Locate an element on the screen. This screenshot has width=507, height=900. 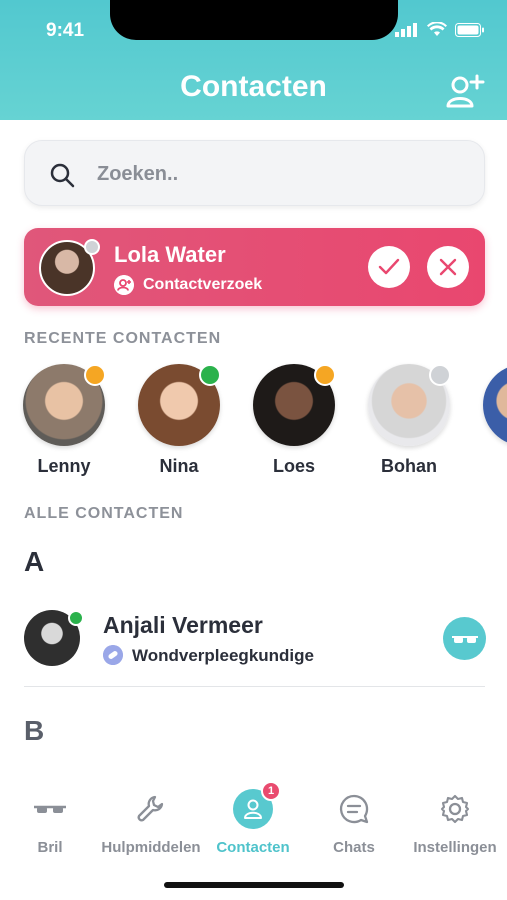
device-notch is located at coordinates (254, 20).